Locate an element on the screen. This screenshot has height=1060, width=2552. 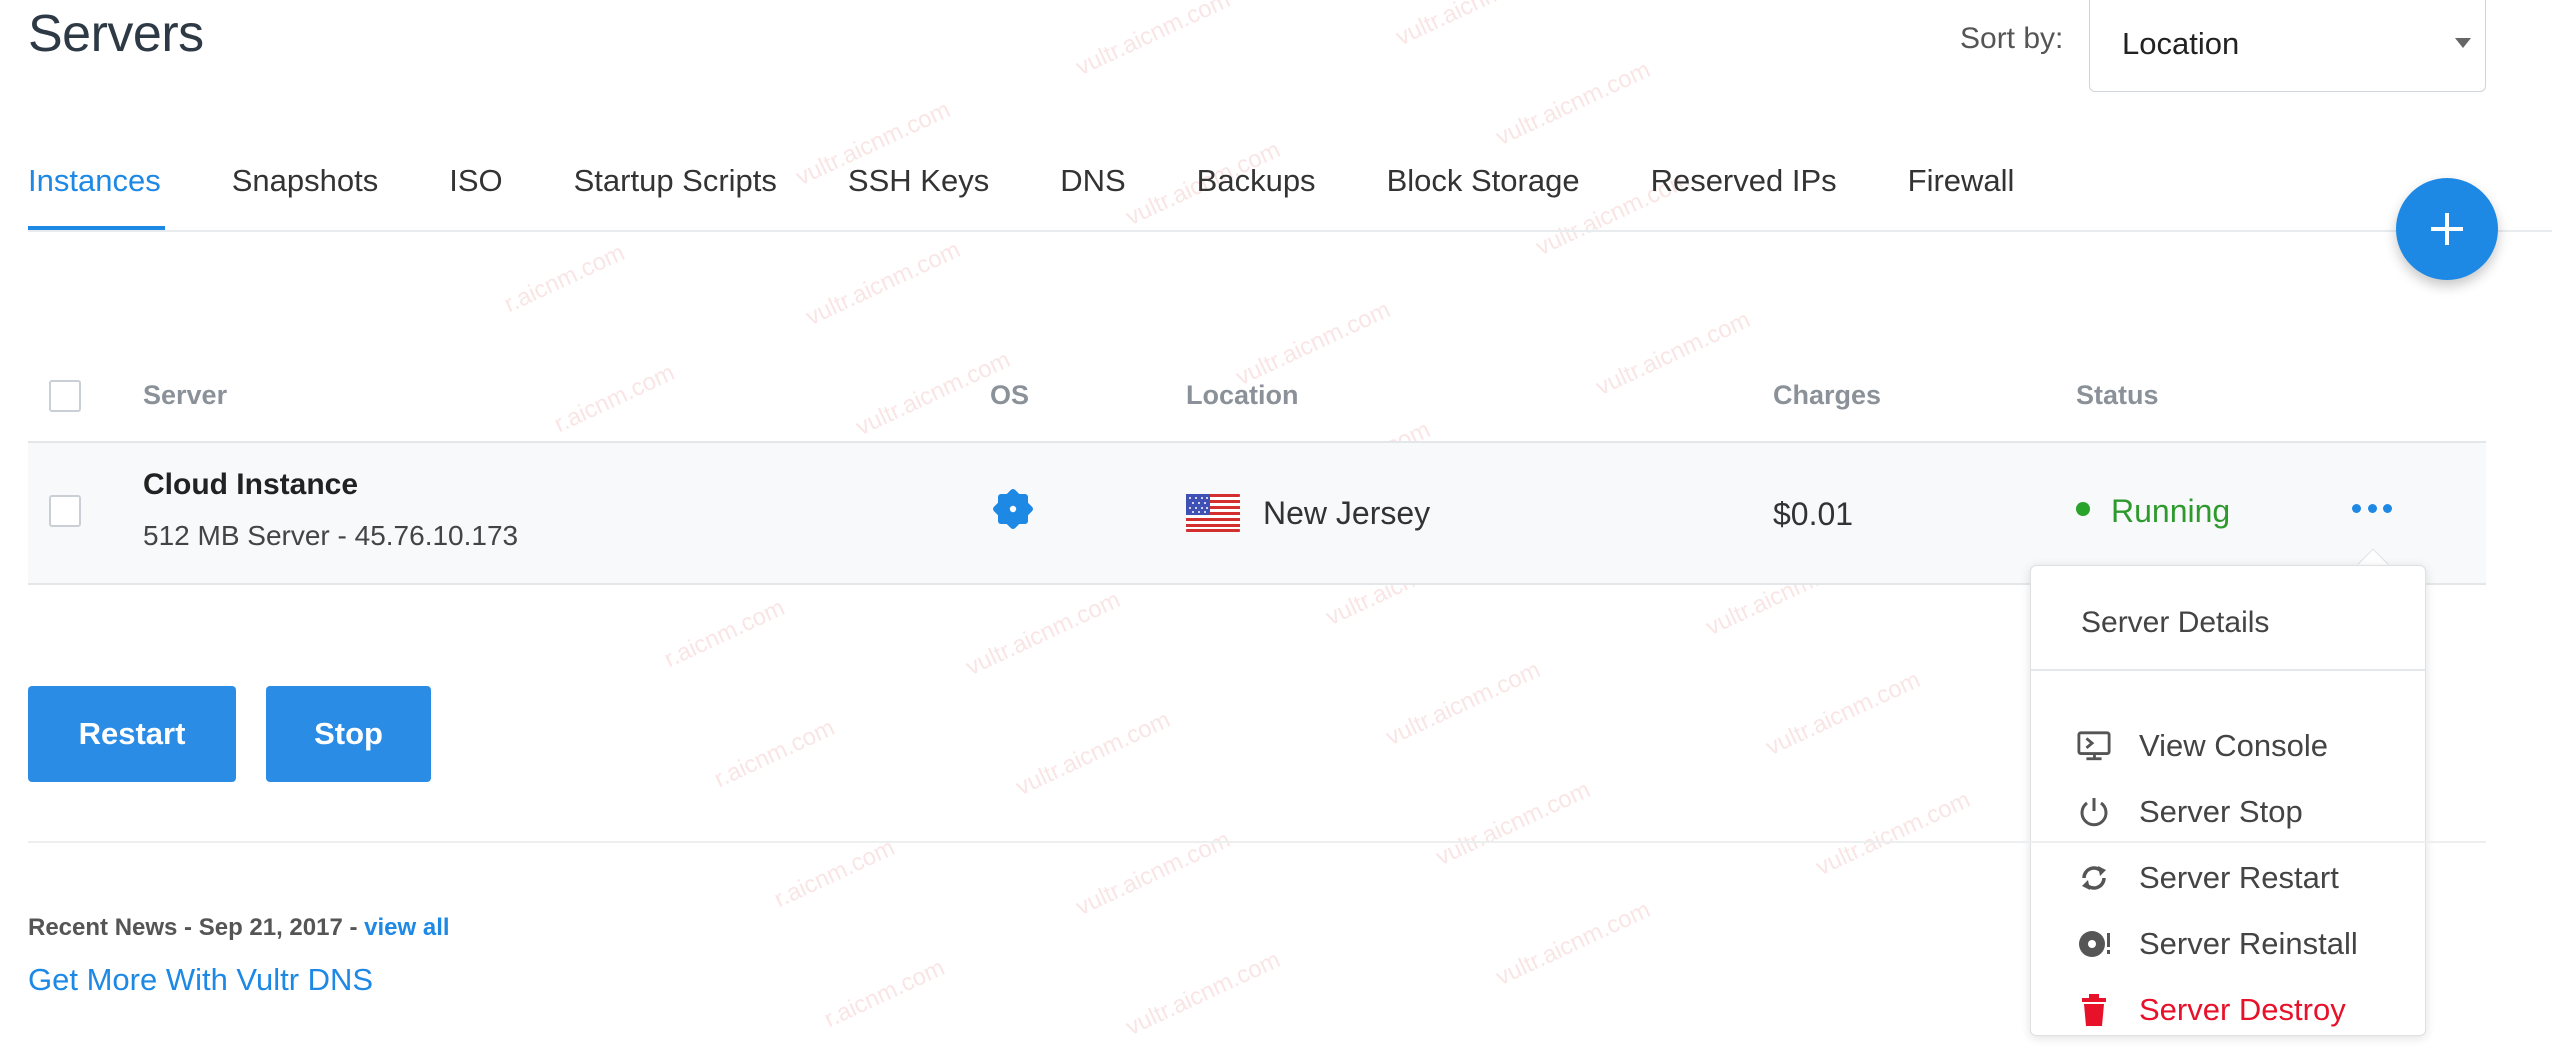
column-header-server: Server is located at coordinates (185, 395).